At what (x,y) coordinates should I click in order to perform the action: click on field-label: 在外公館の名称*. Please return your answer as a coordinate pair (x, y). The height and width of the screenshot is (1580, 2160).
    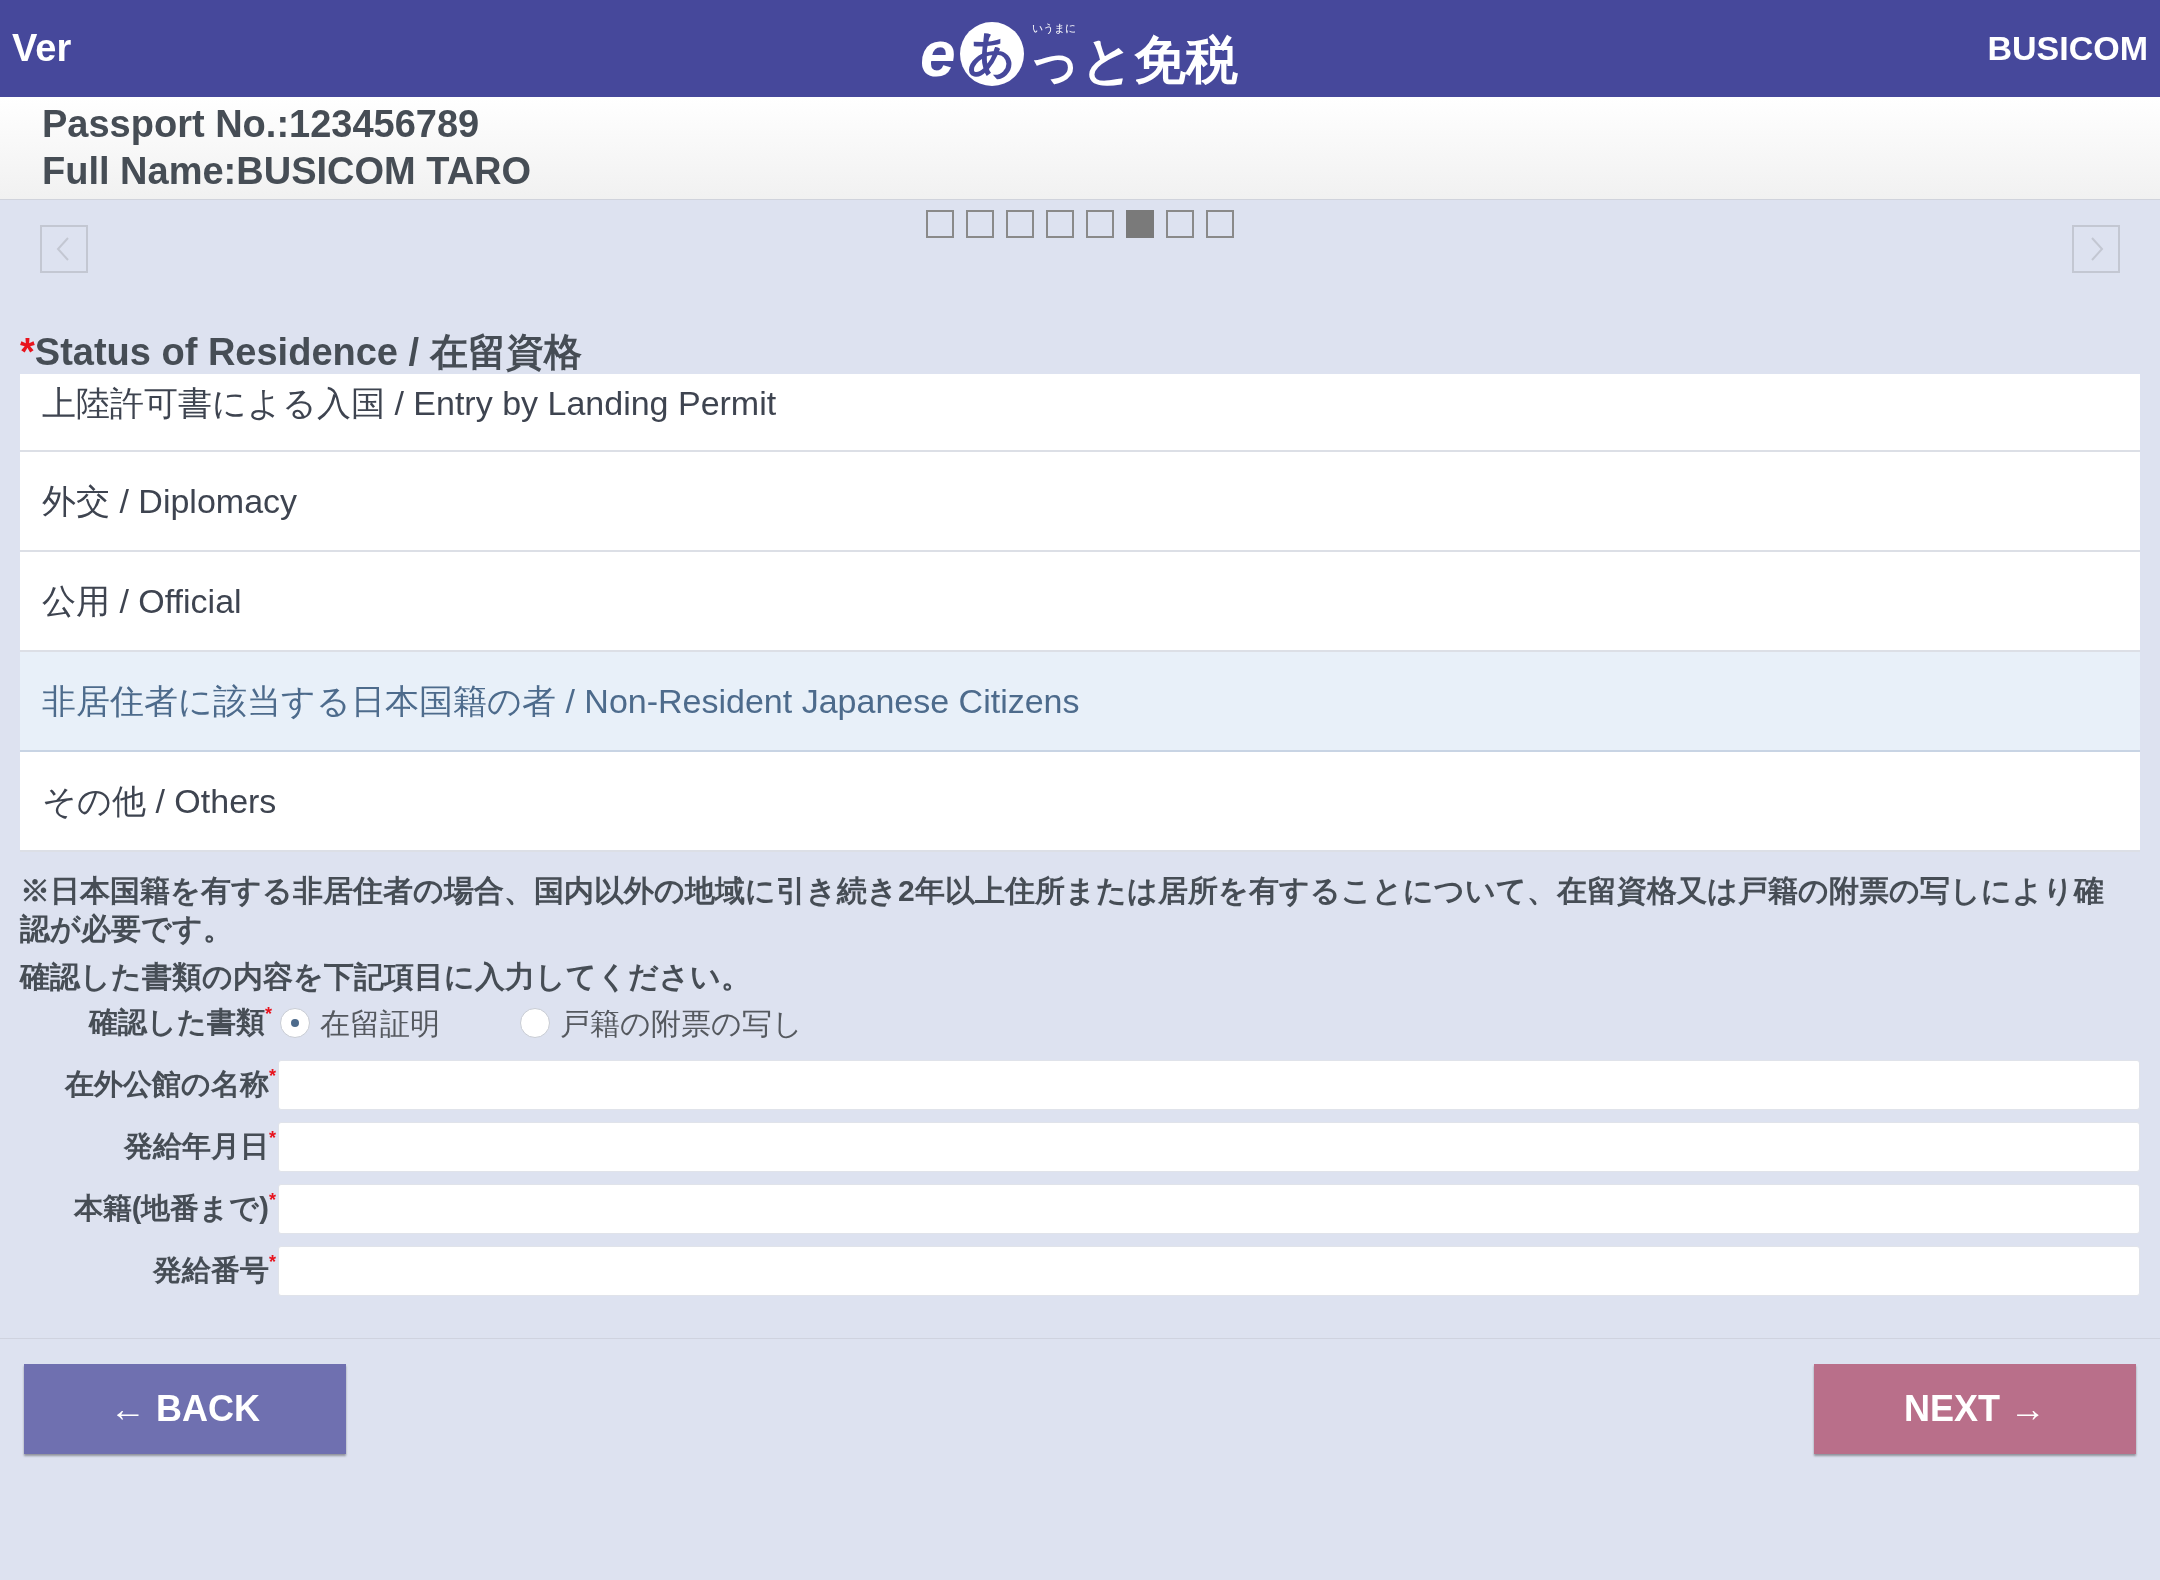
    Looking at the image, I should click on (170, 1084).